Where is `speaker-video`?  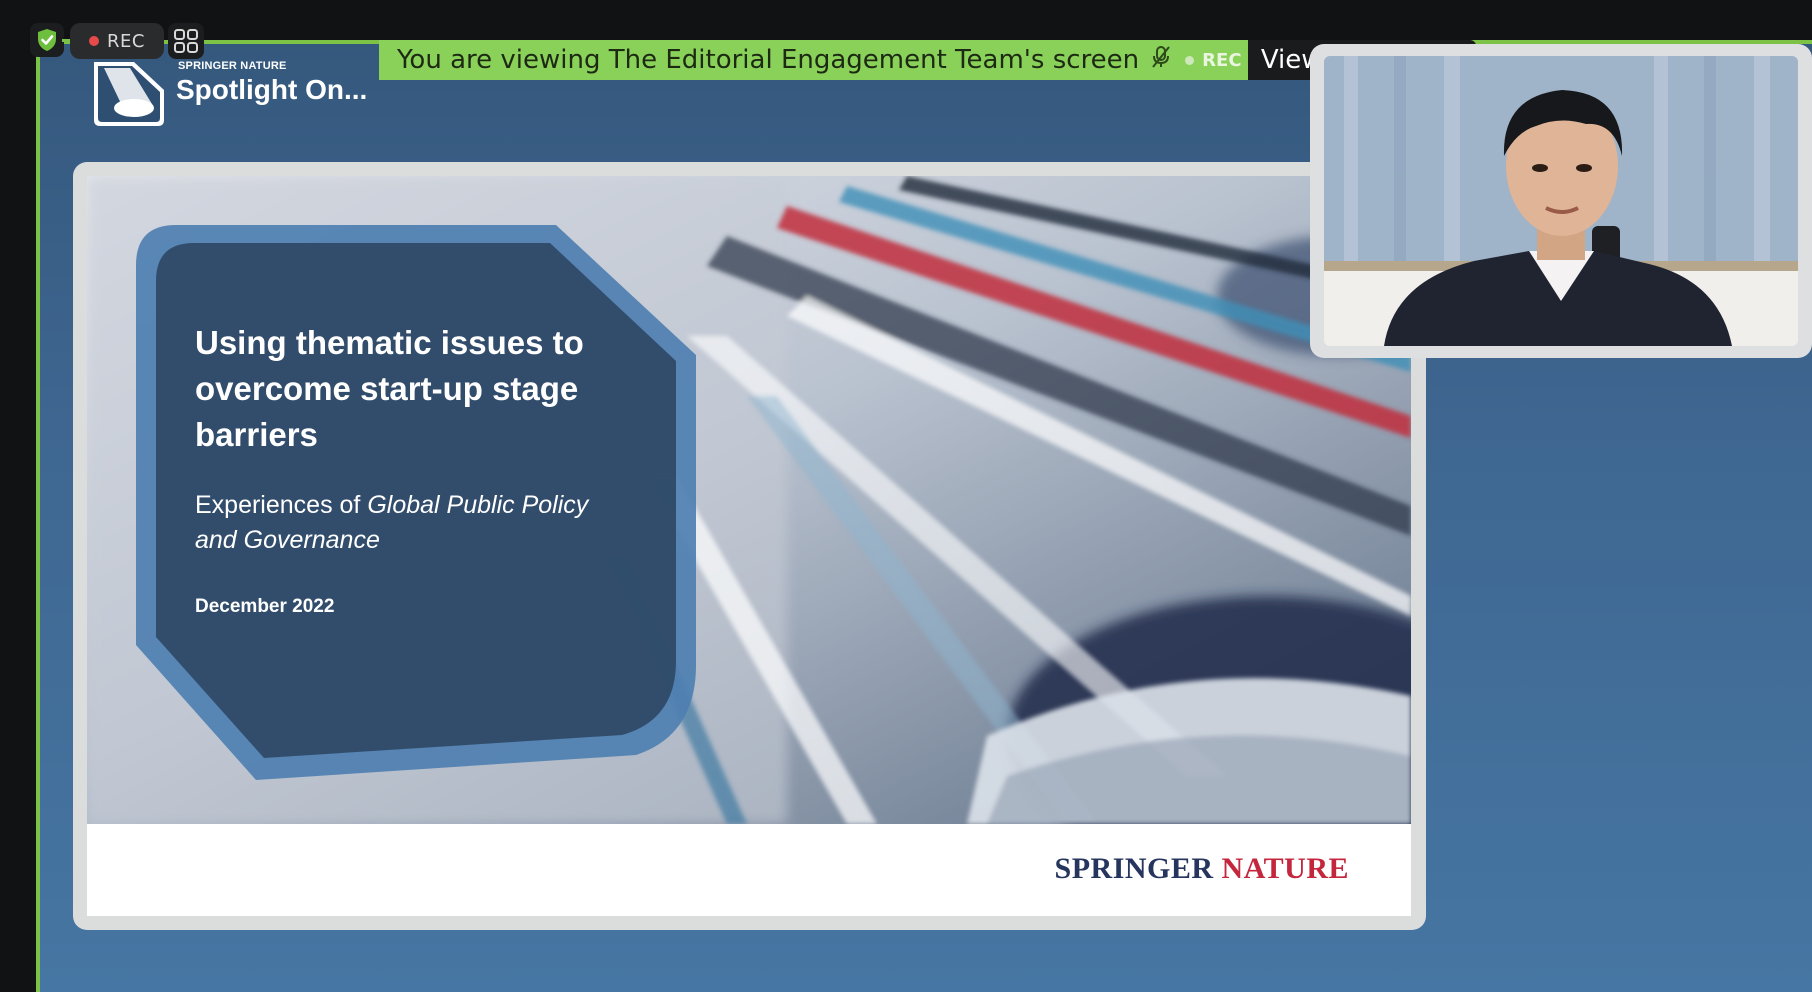 speaker-video is located at coordinates (1561, 201).